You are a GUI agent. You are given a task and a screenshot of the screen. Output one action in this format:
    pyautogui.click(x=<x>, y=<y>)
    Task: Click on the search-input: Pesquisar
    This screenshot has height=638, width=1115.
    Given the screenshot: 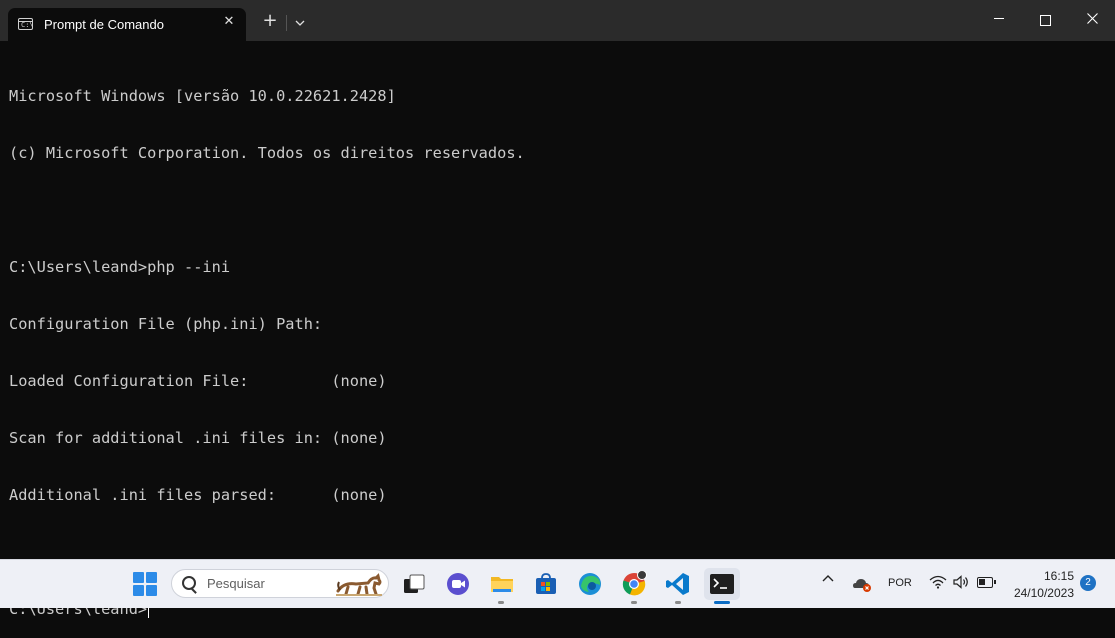 What is the action you would take?
    pyautogui.click(x=280, y=583)
    